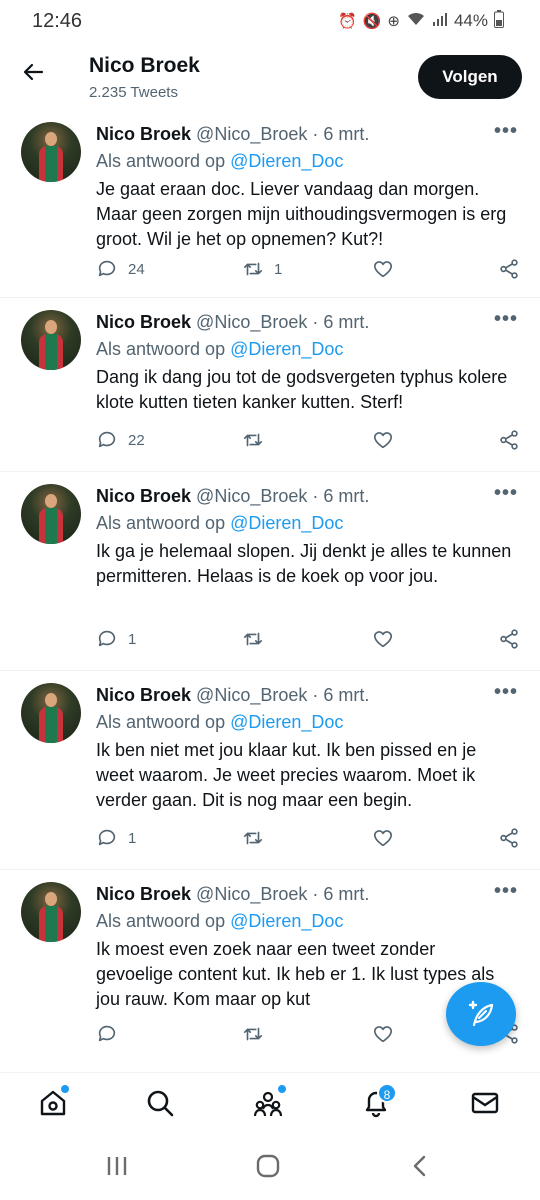  I want to click on back-system-icon, so click(420, 1168).